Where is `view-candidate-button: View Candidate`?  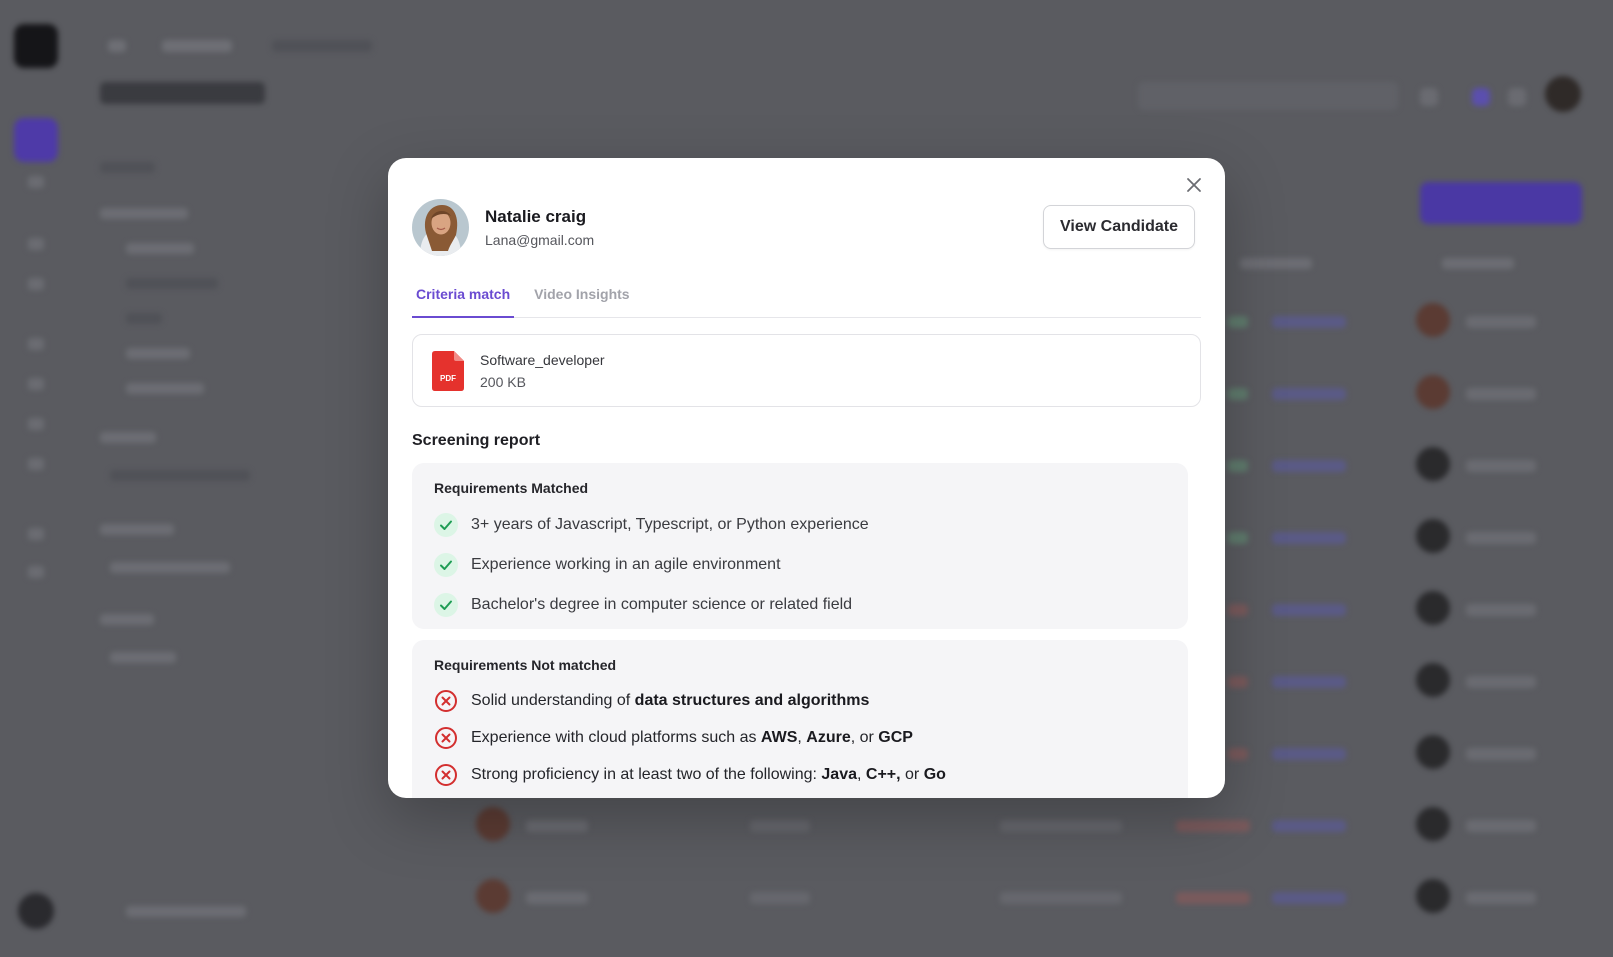 view-candidate-button: View Candidate is located at coordinates (1119, 227).